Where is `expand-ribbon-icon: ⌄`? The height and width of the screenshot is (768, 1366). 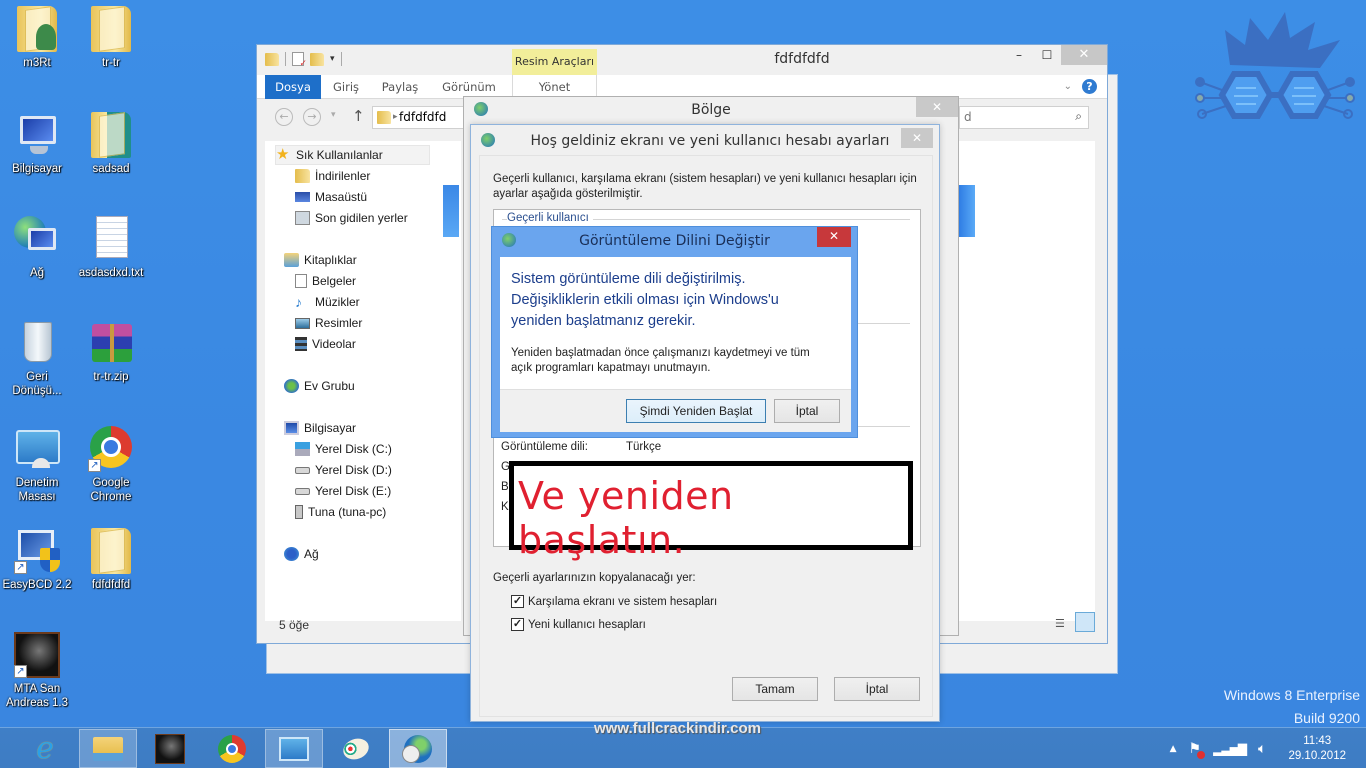 expand-ribbon-icon: ⌄ is located at coordinates (1068, 86).